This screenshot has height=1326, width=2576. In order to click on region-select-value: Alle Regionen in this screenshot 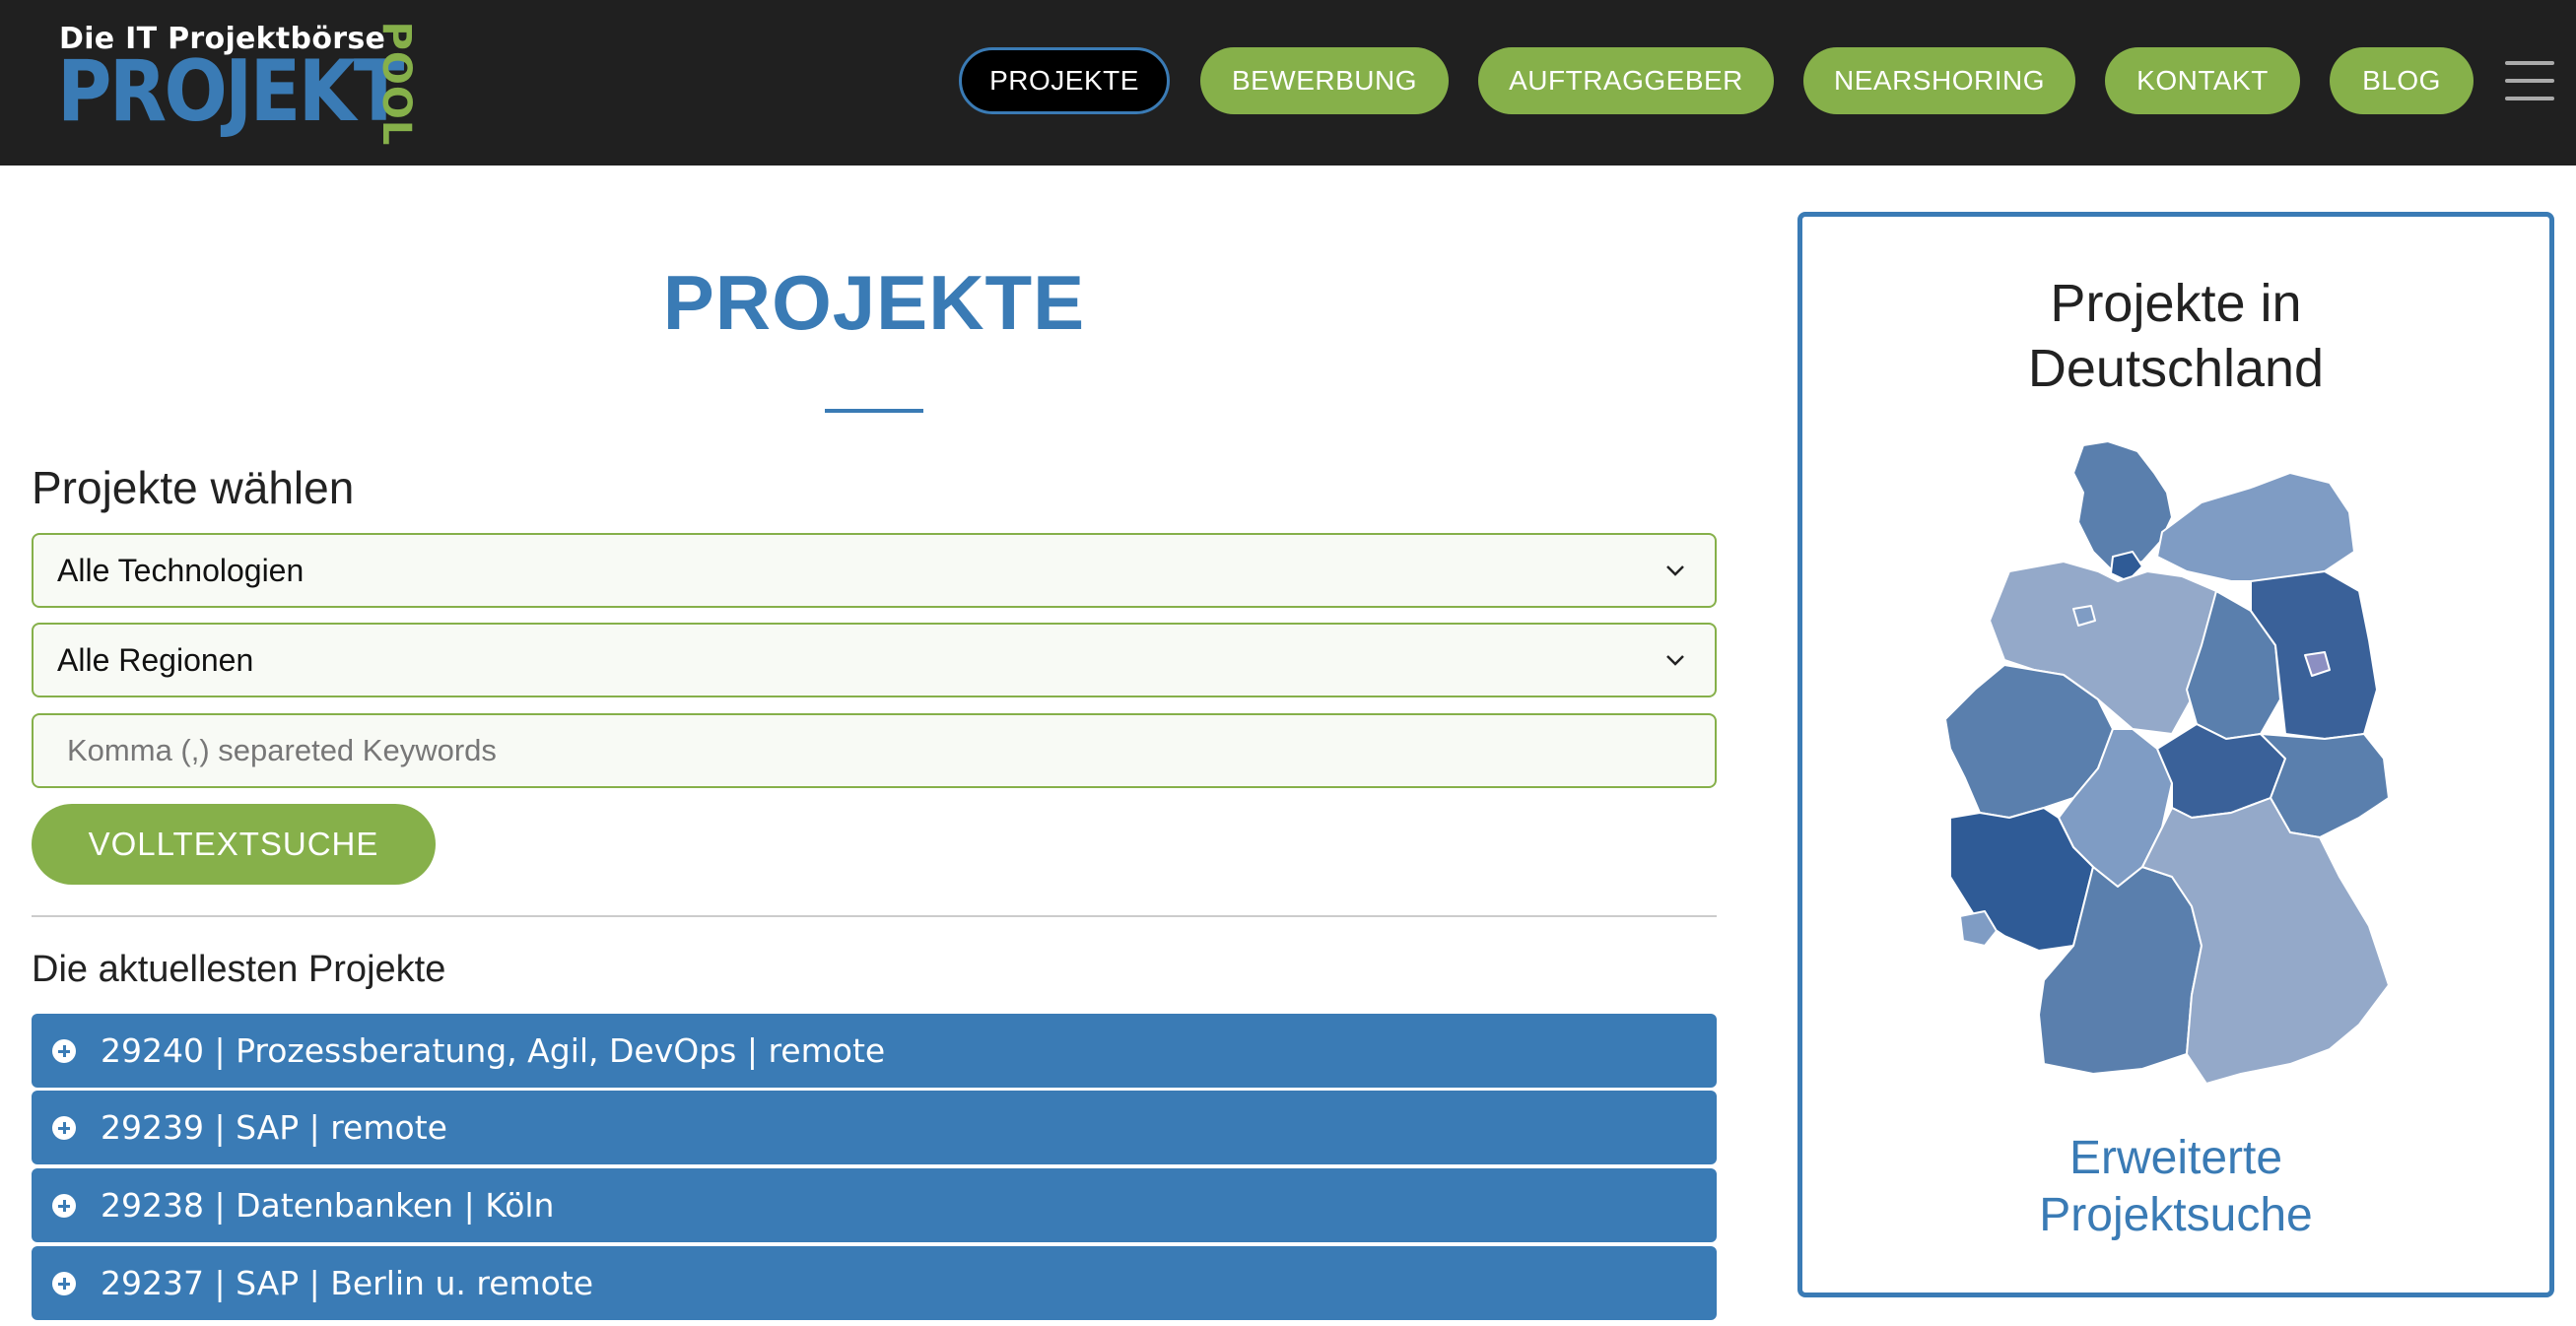, I will do `click(155, 659)`.